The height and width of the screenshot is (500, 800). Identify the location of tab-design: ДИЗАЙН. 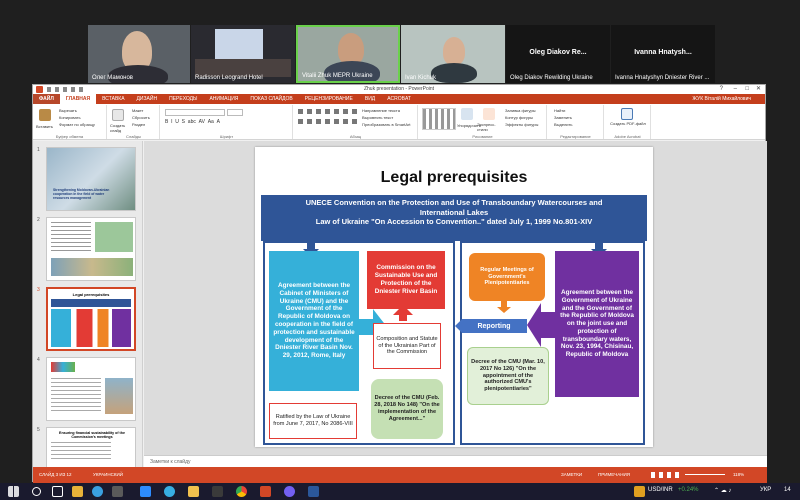
(147, 99).